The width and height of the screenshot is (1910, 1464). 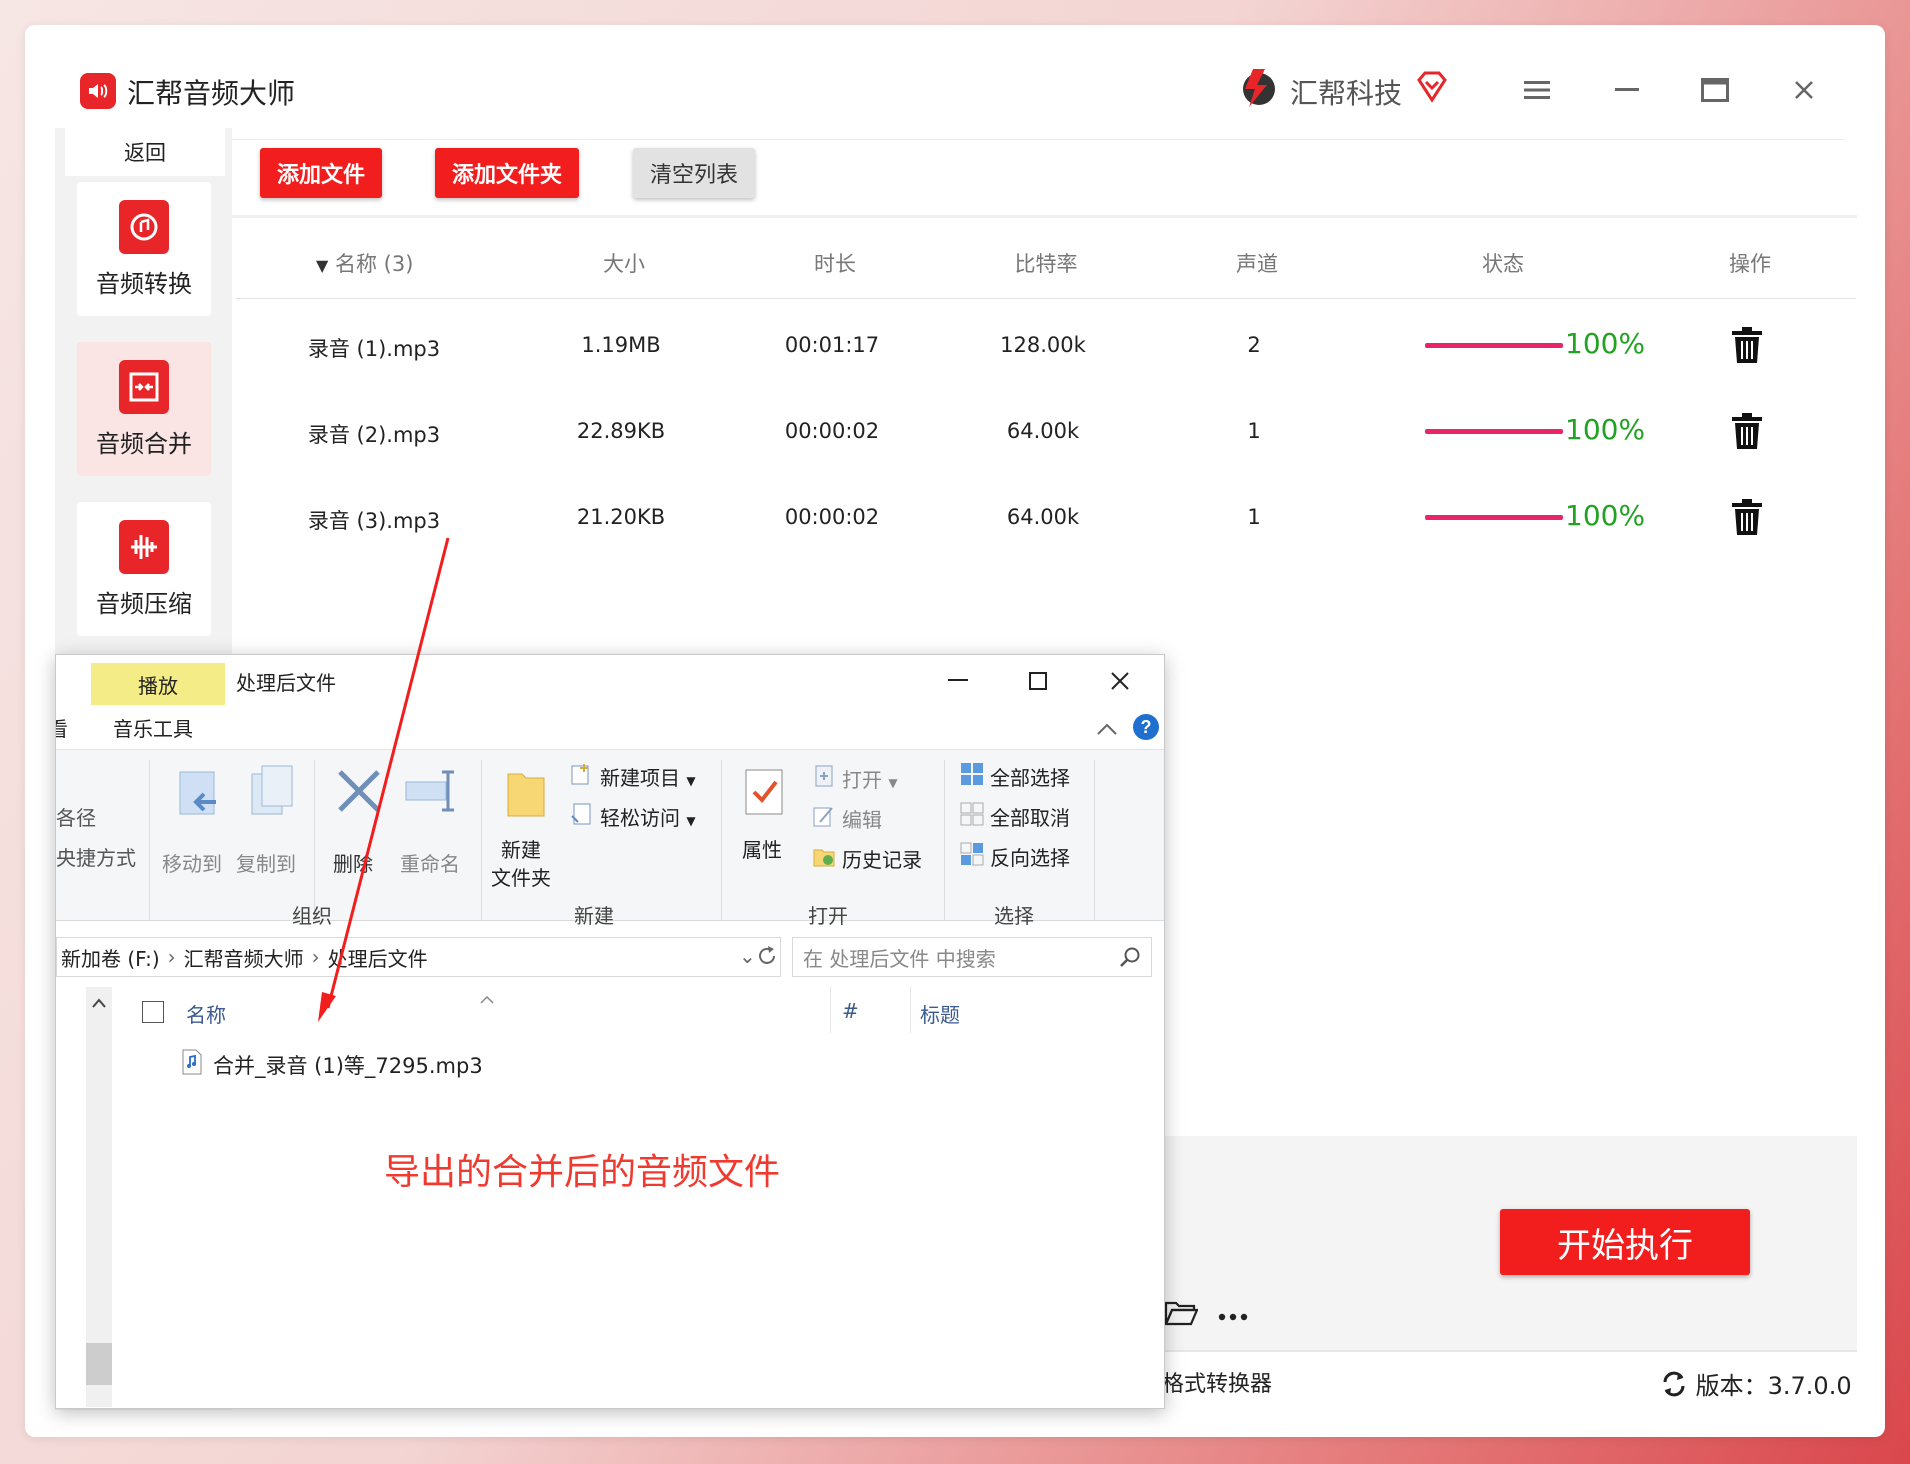 What do you see at coordinates (1030, 856) in the screenshot?
I see `invert-selection-button: 反向选择` at bounding box center [1030, 856].